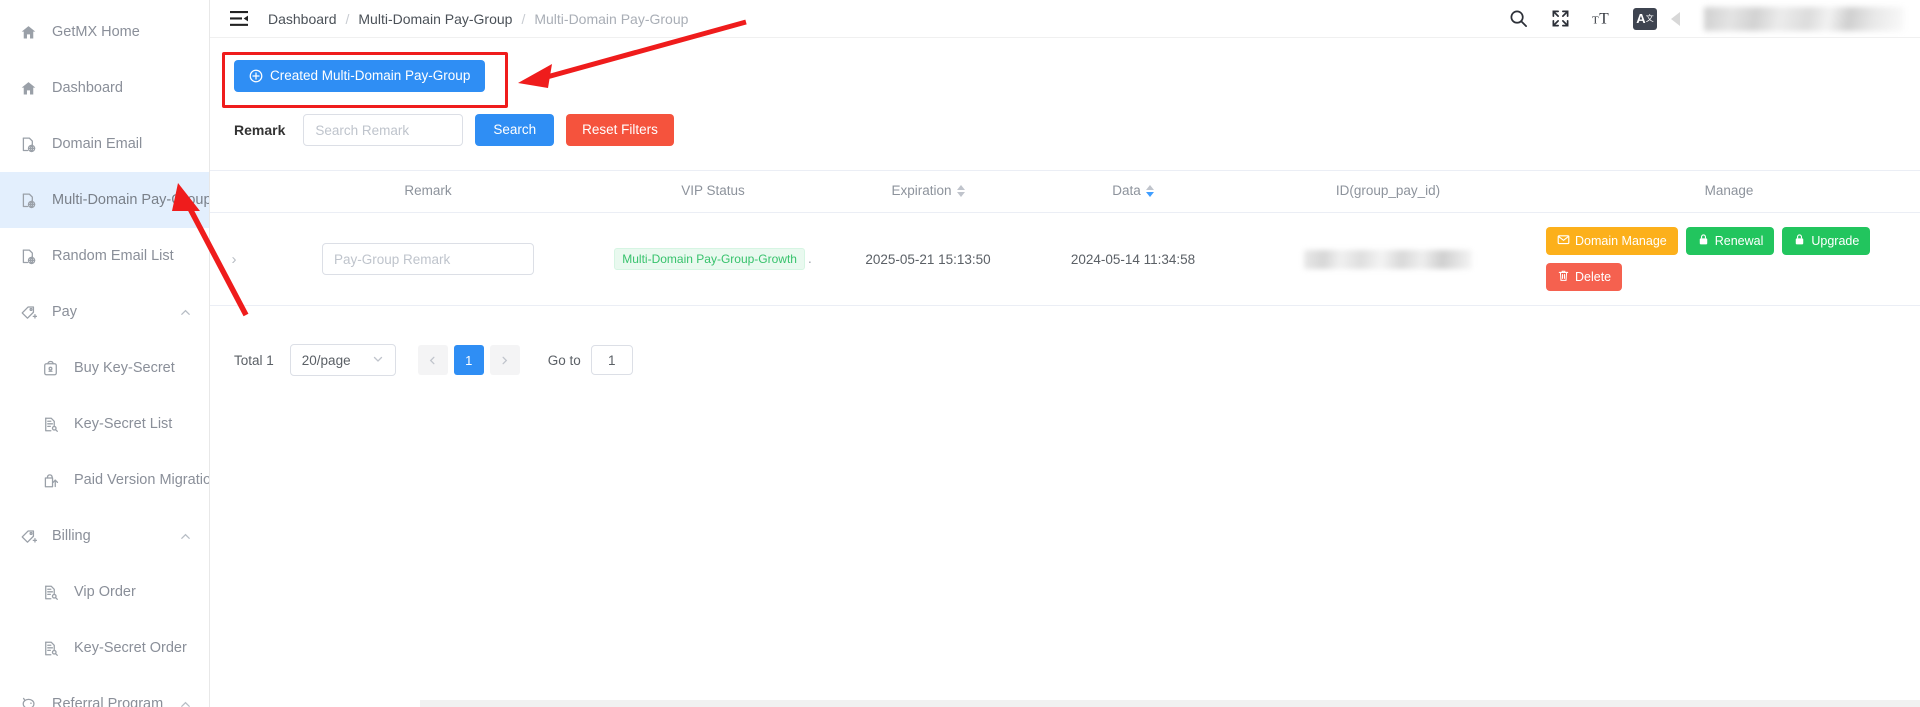 The height and width of the screenshot is (707, 1920). I want to click on language-switch-button: A文, so click(1645, 18).